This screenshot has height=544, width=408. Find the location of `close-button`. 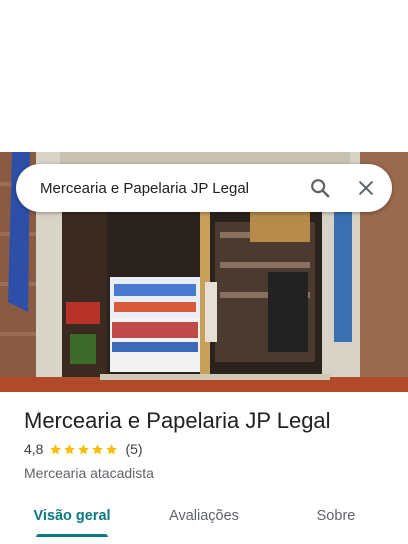

close-button is located at coordinates (366, 188).